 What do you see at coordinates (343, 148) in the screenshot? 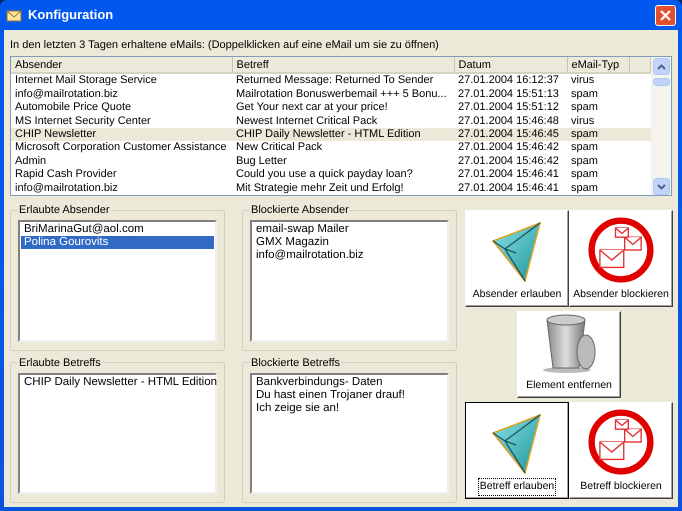
I see `table-cell: New Critical Pack` at bounding box center [343, 148].